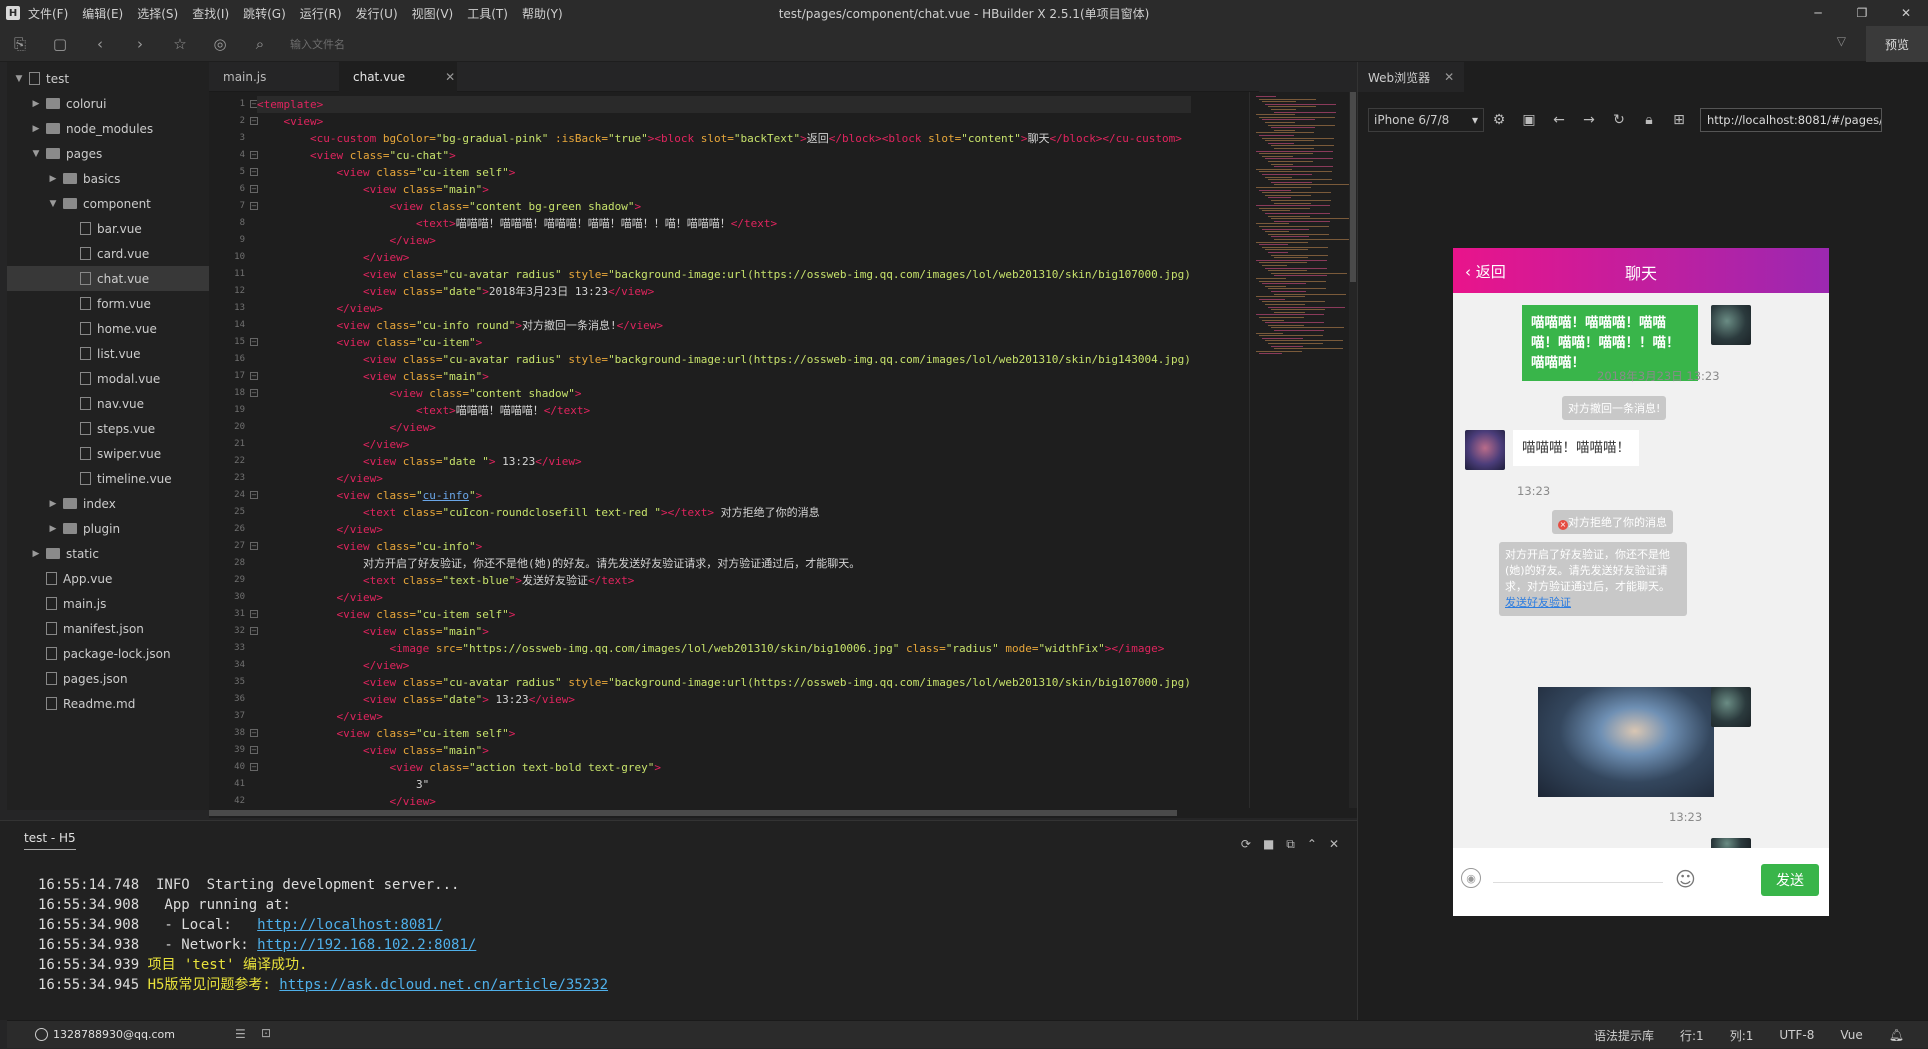  What do you see at coordinates (108, 503) in the screenshot?
I see `tree-item: ▶ index` at bounding box center [108, 503].